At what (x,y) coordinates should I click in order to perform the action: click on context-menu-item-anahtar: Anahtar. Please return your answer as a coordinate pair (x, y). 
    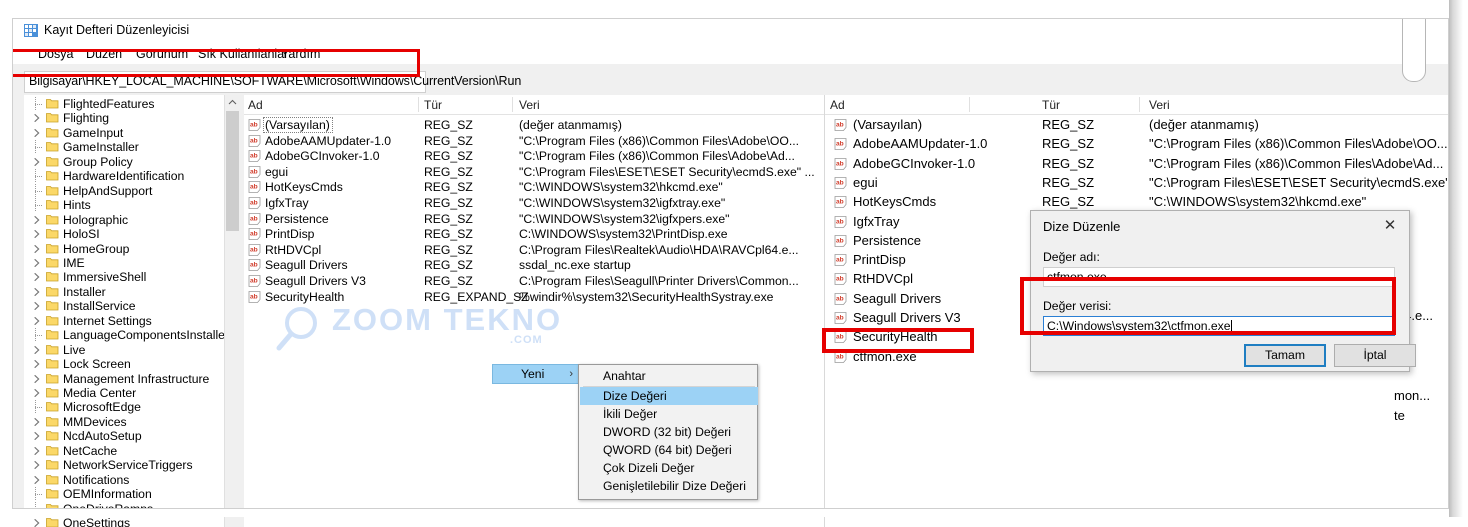
    Looking at the image, I should click on (669, 376).